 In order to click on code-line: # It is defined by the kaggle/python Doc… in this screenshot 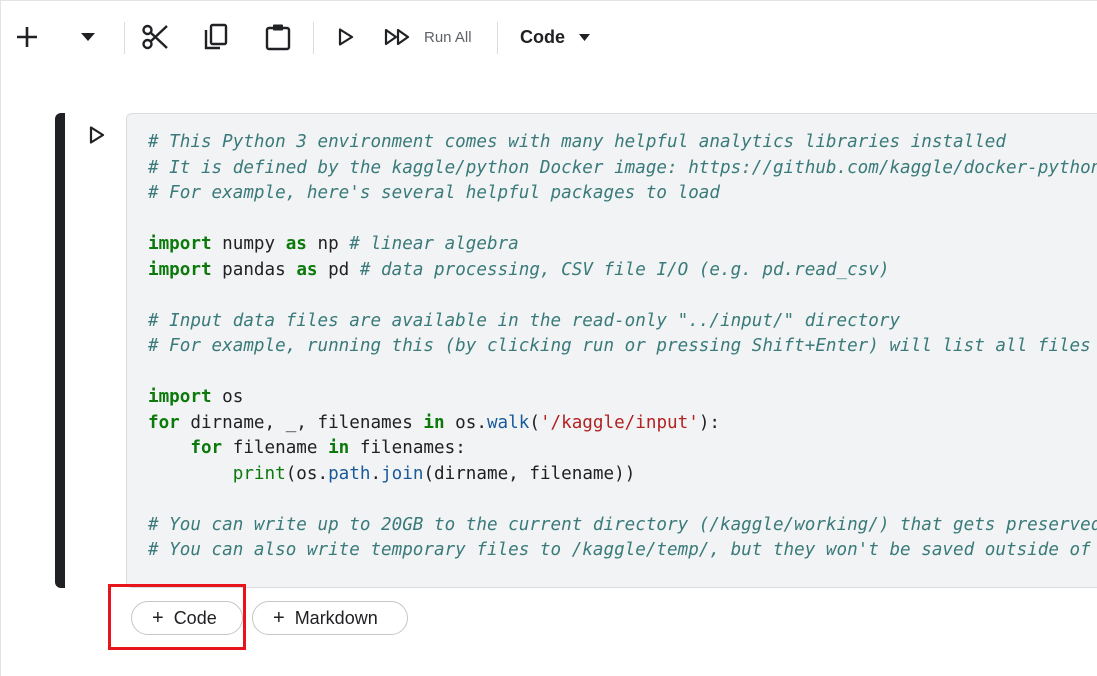, I will do `click(622, 169)`.